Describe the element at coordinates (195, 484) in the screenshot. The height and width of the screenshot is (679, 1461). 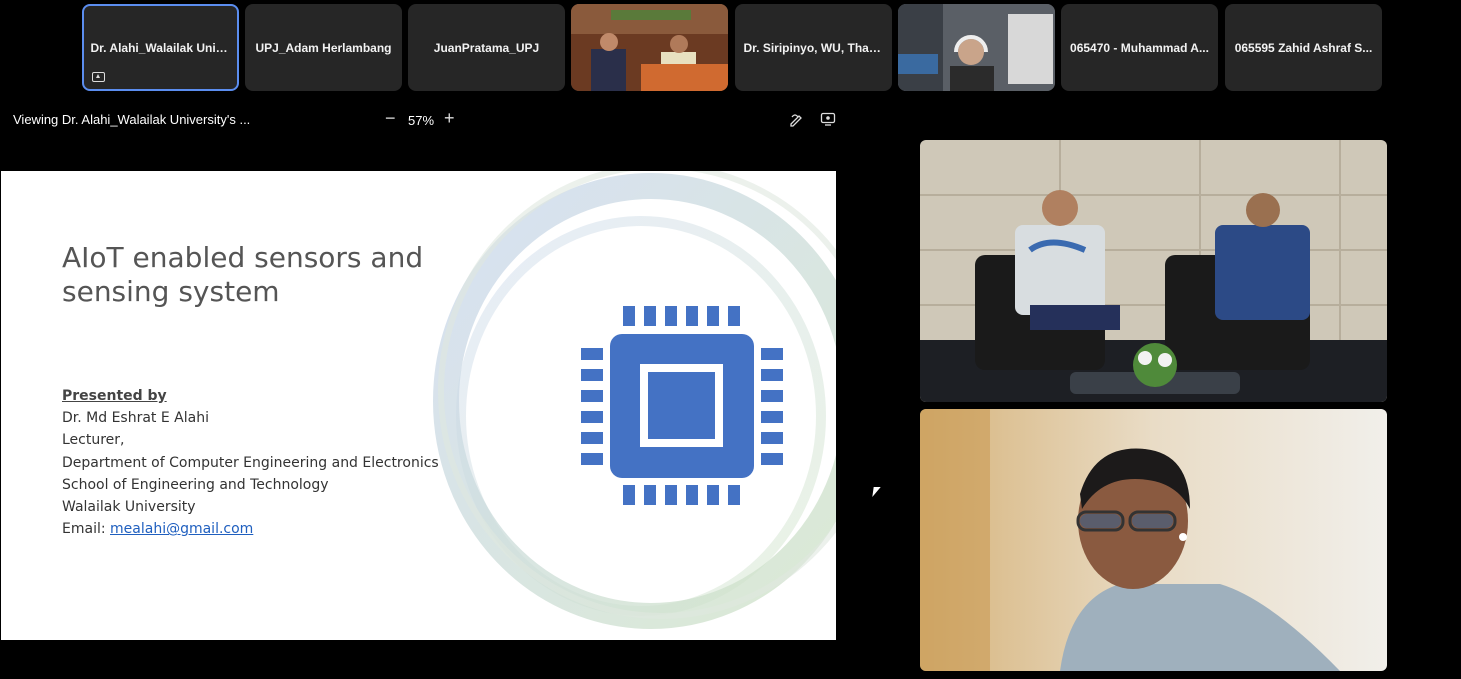
I see `presenter-school: School of Engineering and Technology` at that location.